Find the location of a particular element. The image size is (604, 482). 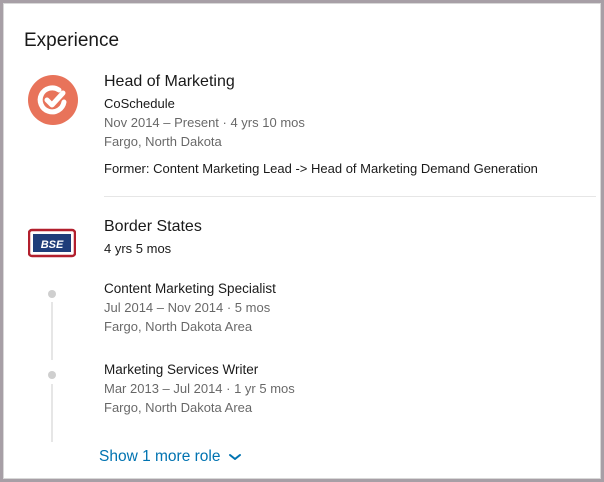

show-more-label: Show 1 more role is located at coordinates (160, 456).